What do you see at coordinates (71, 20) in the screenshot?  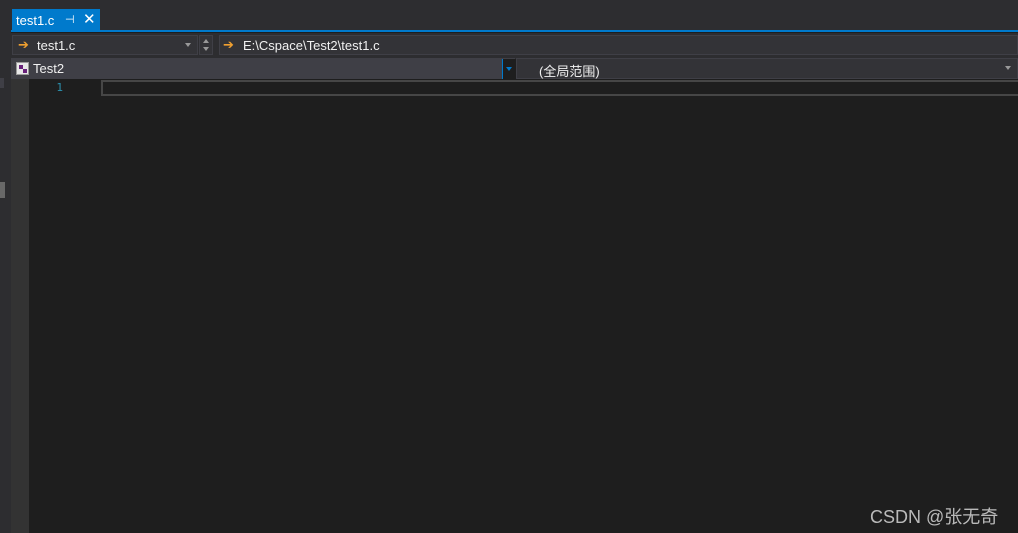 I see `pin-icon: ⊣` at bounding box center [71, 20].